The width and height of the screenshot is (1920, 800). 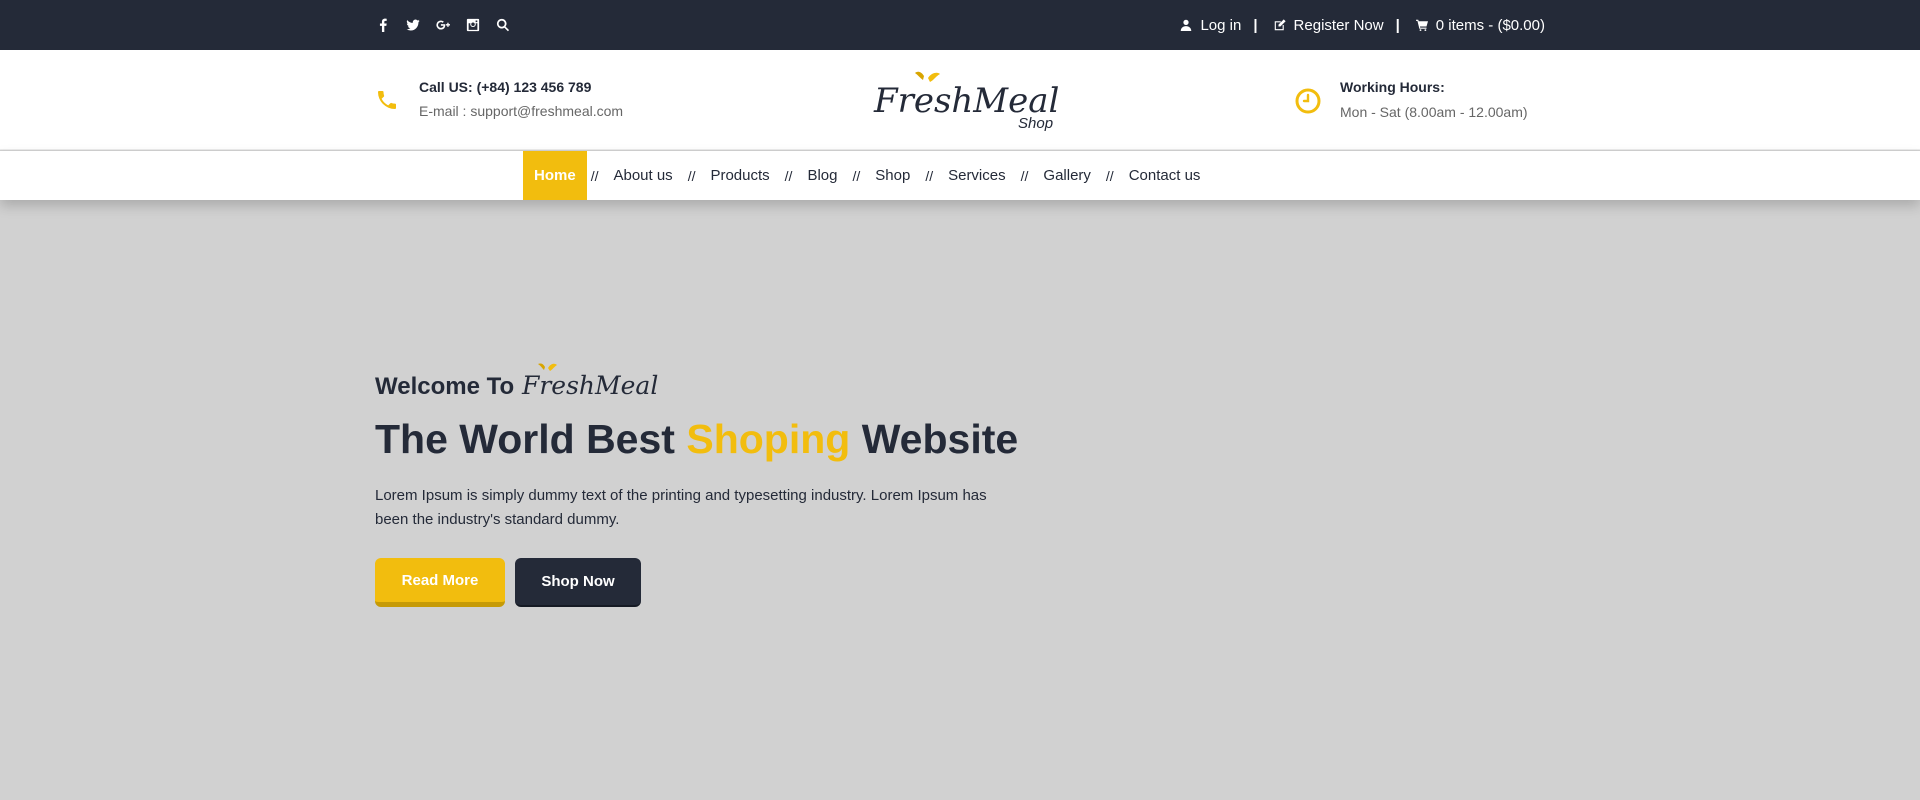 I want to click on clock-icon, so click(x=1308, y=101).